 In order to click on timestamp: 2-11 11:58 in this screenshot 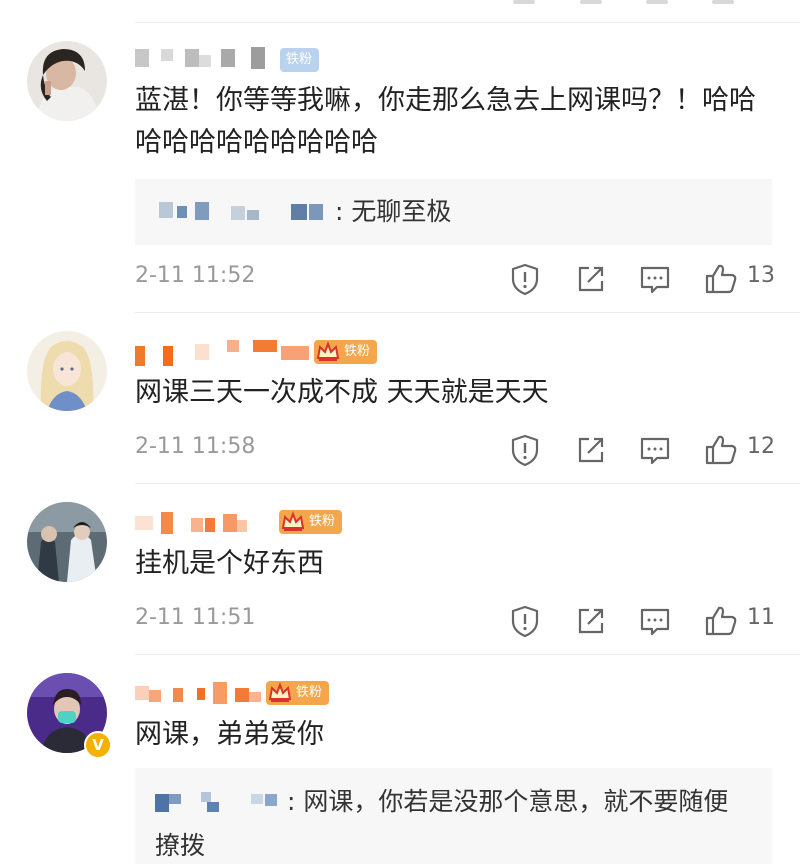, I will do `click(195, 446)`.